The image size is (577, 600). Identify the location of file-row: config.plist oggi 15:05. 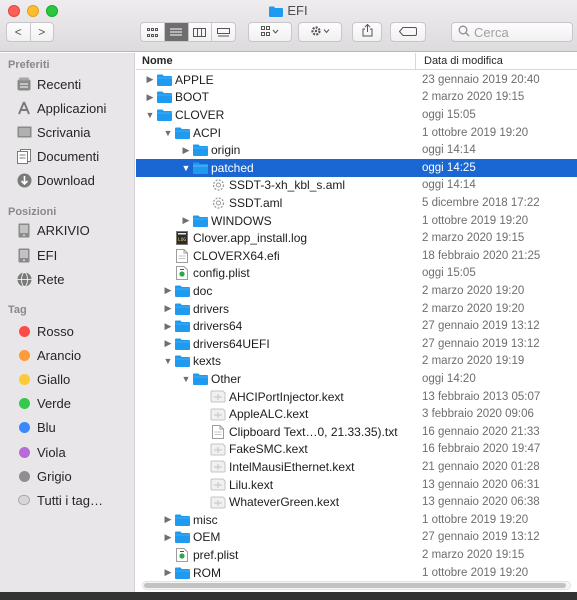
(356, 274).